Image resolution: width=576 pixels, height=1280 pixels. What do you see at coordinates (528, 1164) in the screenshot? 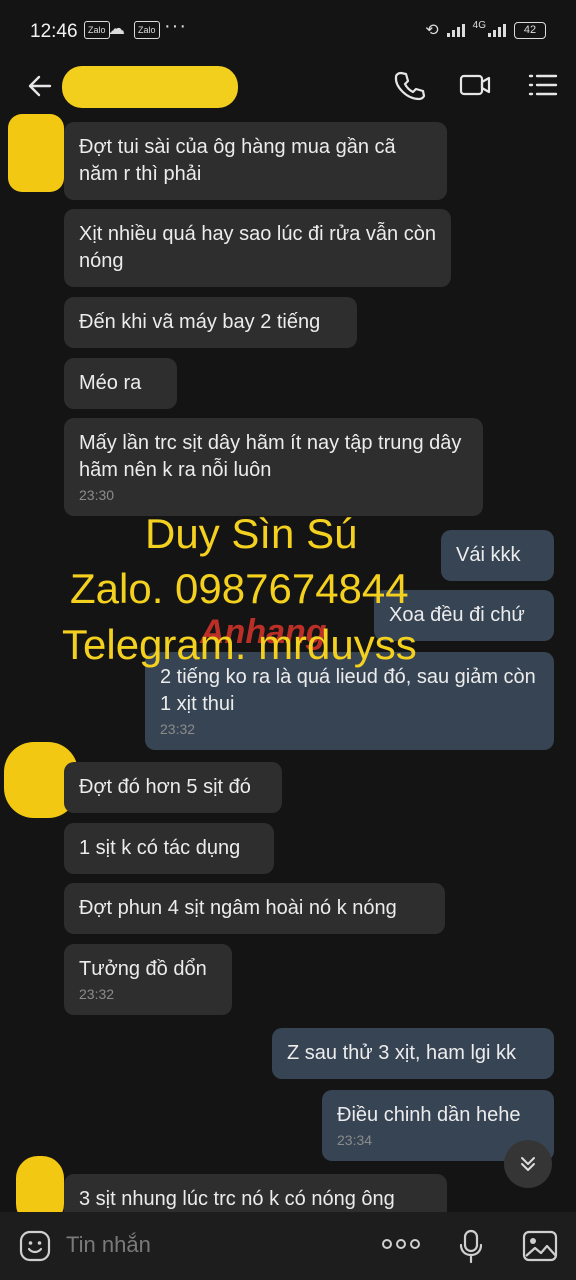
I see `chevrons-down-icon` at bounding box center [528, 1164].